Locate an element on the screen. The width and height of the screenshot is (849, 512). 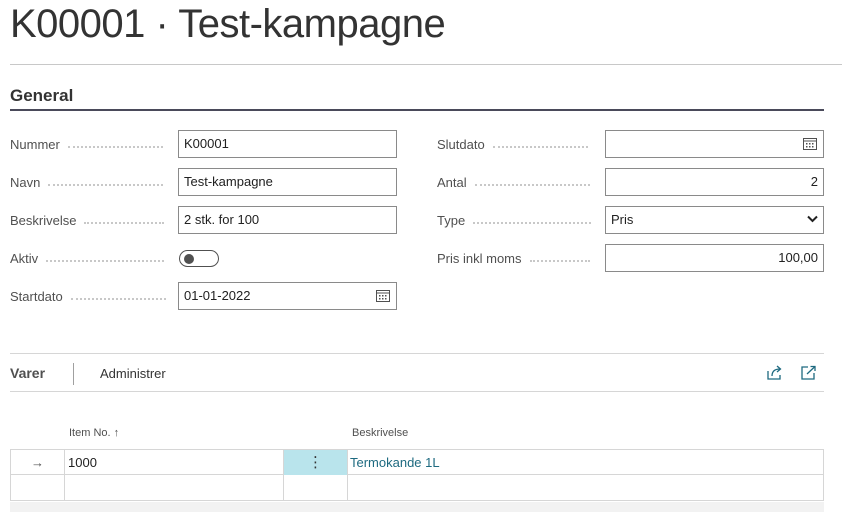
sort-ascending-icon: ↑ is located at coordinates (116, 433).